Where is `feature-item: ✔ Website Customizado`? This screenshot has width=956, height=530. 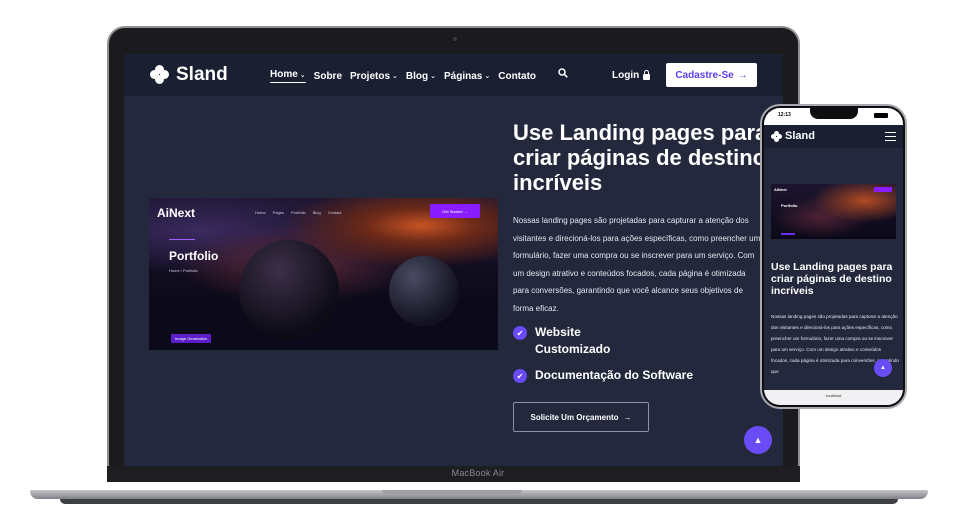
feature-item: ✔ Website Customizado is located at coordinates (564, 341).